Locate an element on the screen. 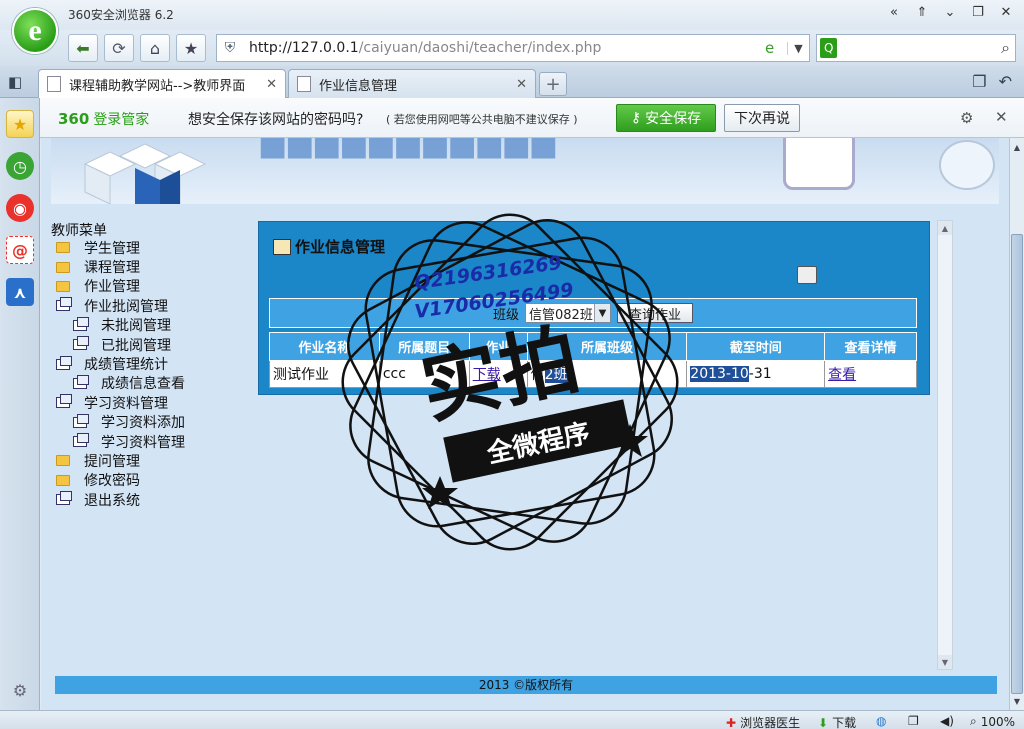 The image size is (1024, 729). menu-item-label: 学习资料管理 is located at coordinates (143, 442).